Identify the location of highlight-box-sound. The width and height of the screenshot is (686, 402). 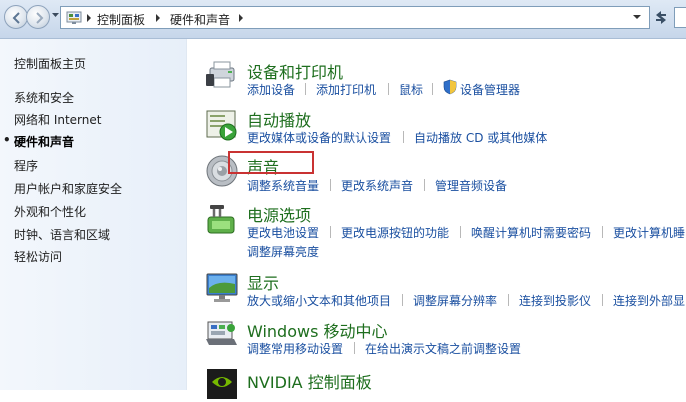
(271, 162).